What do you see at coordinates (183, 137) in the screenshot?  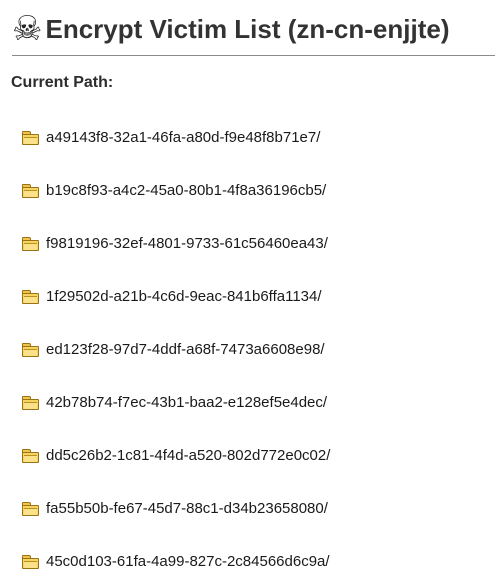 I see `directory-link: a49143f8-32a1-46fa-a80d-f9e48f8b71e7/` at bounding box center [183, 137].